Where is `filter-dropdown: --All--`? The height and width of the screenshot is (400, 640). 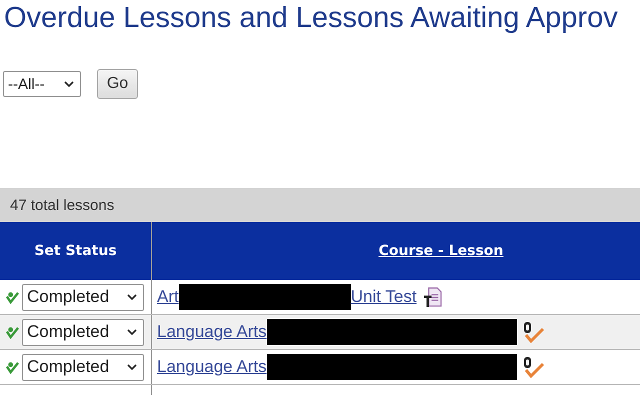
filter-dropdown: --All-- is located at coordinates (42, 84).